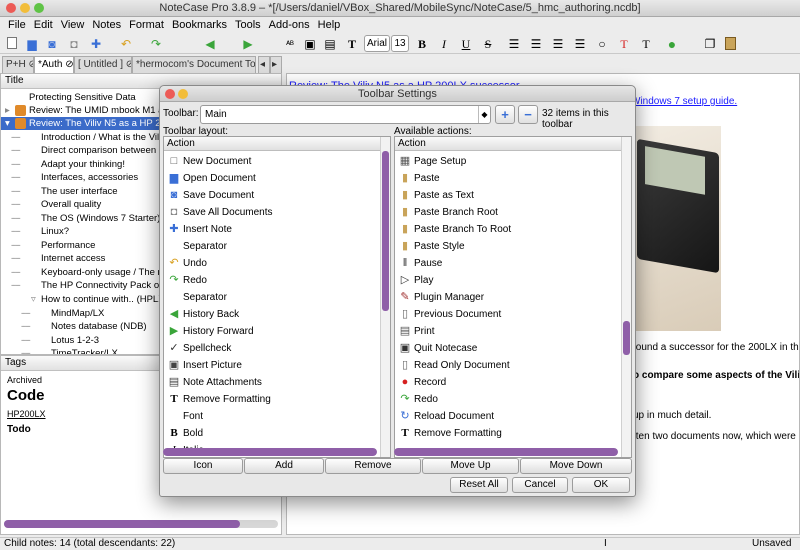 This screenshot has width=800, height=550. I want to click on reset-all-button: Reset All, so click(479, 485).